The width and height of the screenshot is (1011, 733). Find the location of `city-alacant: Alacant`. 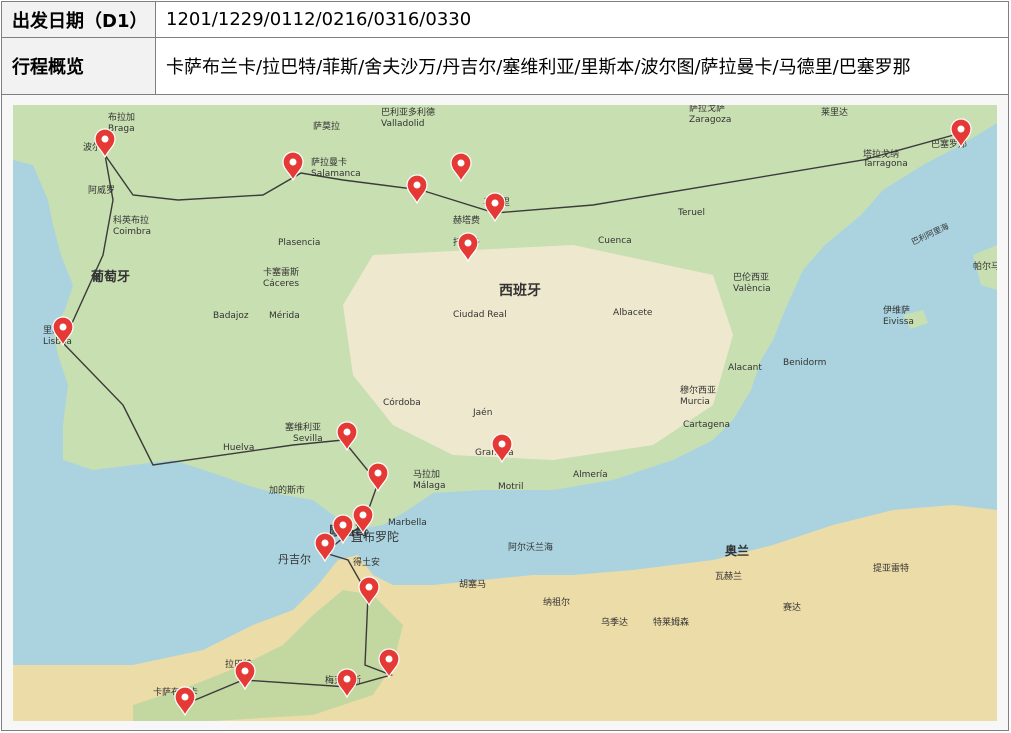

city-alacant: Alacant is located at coordinates (745, 368).